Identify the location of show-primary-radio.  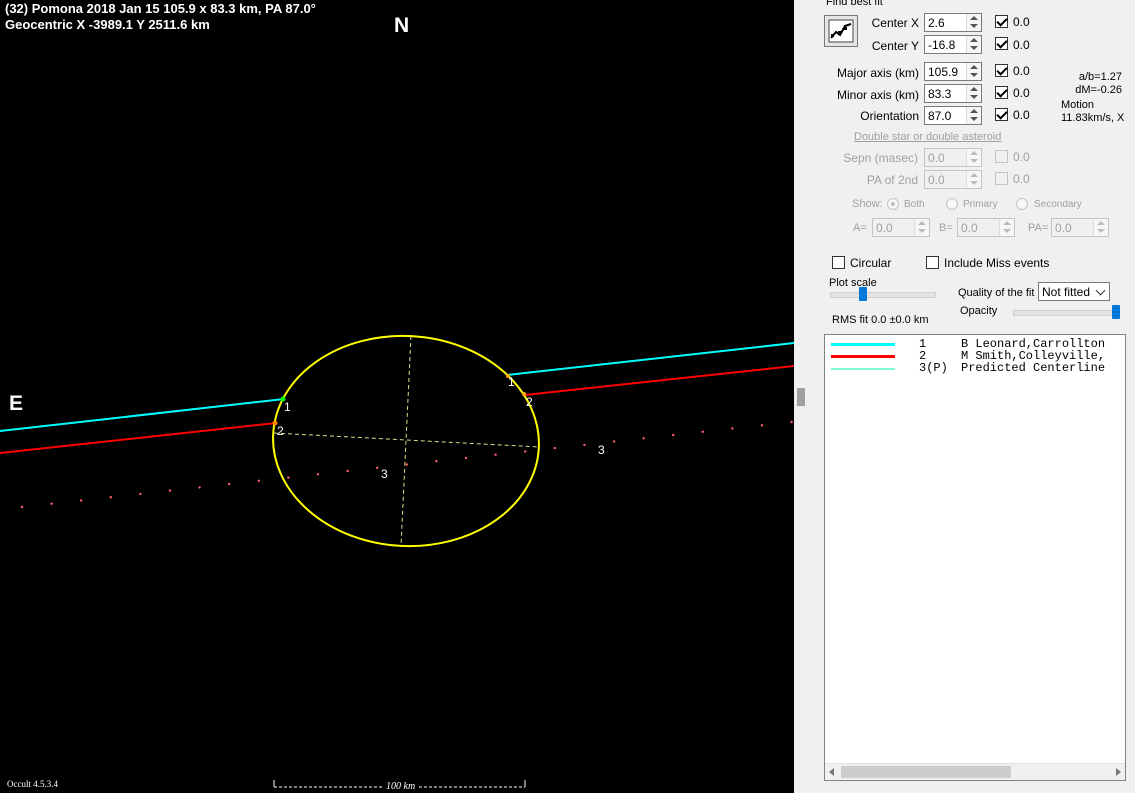
(952, 204).